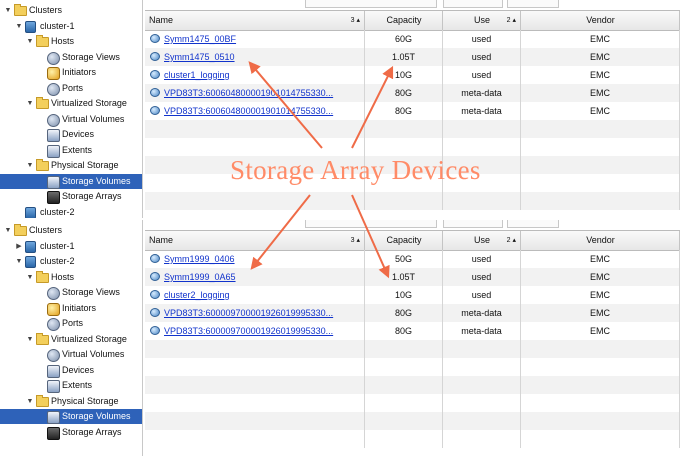 The image size is (685, 456). I want to click on table-row: cluster1_logging 10G used EMC, so click(412, 75).